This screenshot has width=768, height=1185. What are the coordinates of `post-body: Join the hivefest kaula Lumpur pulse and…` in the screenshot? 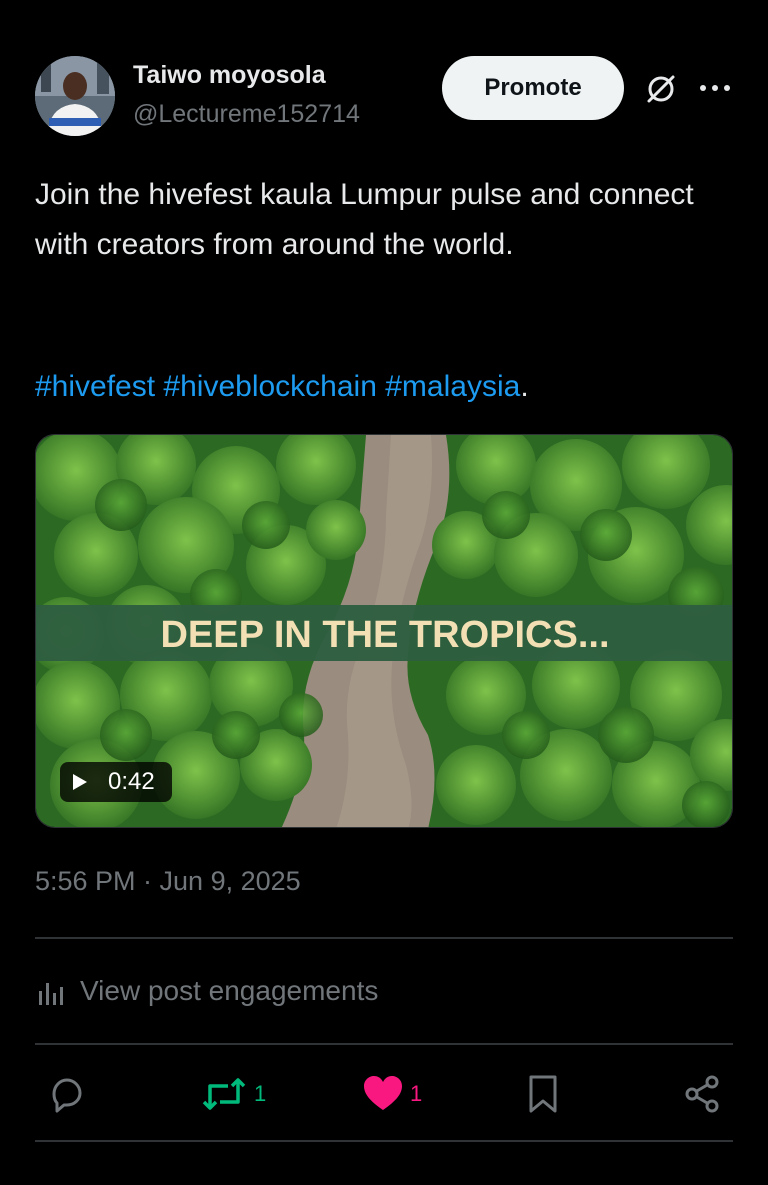 It's located at (364, 219).